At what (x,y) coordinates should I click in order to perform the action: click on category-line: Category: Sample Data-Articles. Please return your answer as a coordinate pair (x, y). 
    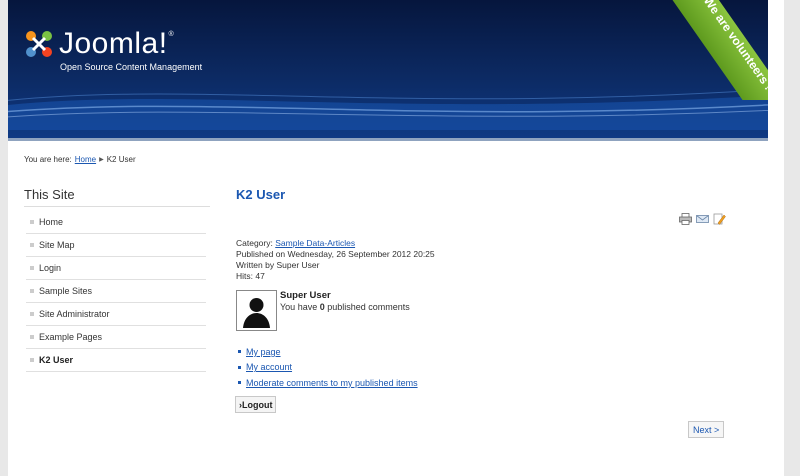
    Looking at the image, I should click on (335, 243).